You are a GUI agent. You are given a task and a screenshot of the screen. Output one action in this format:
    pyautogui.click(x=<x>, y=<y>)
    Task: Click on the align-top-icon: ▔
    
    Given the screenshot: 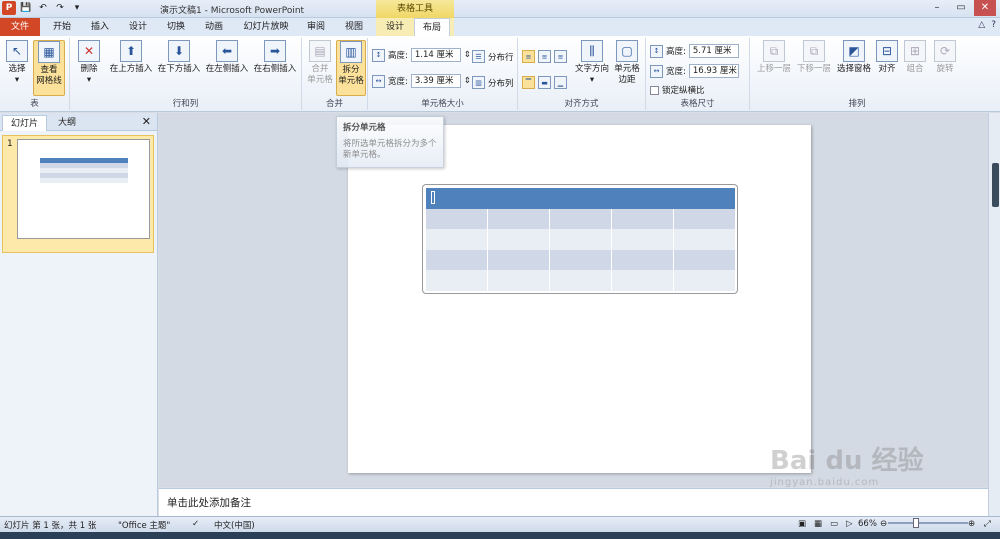 What is the action you would take?
    pyautogui.click(x=528, y=82)
    